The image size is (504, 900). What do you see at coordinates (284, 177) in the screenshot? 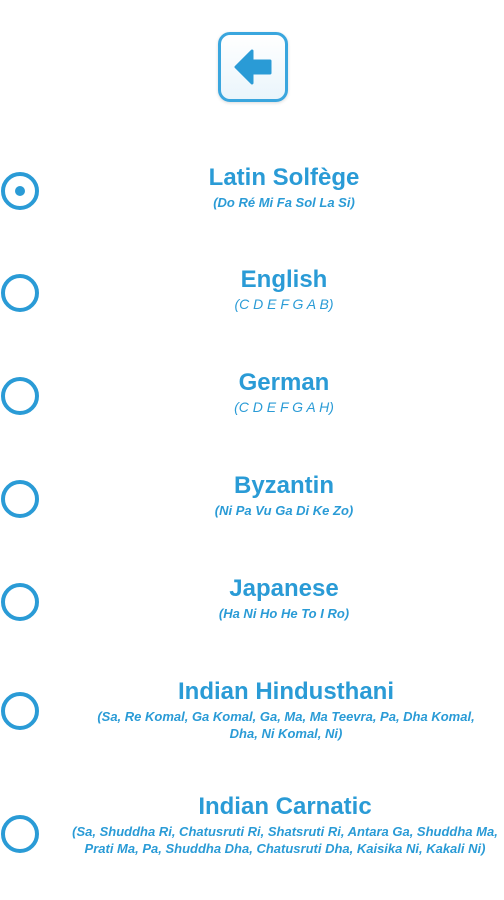
I see `option-title: Latin Solfège` at bounding box center [284, 177].